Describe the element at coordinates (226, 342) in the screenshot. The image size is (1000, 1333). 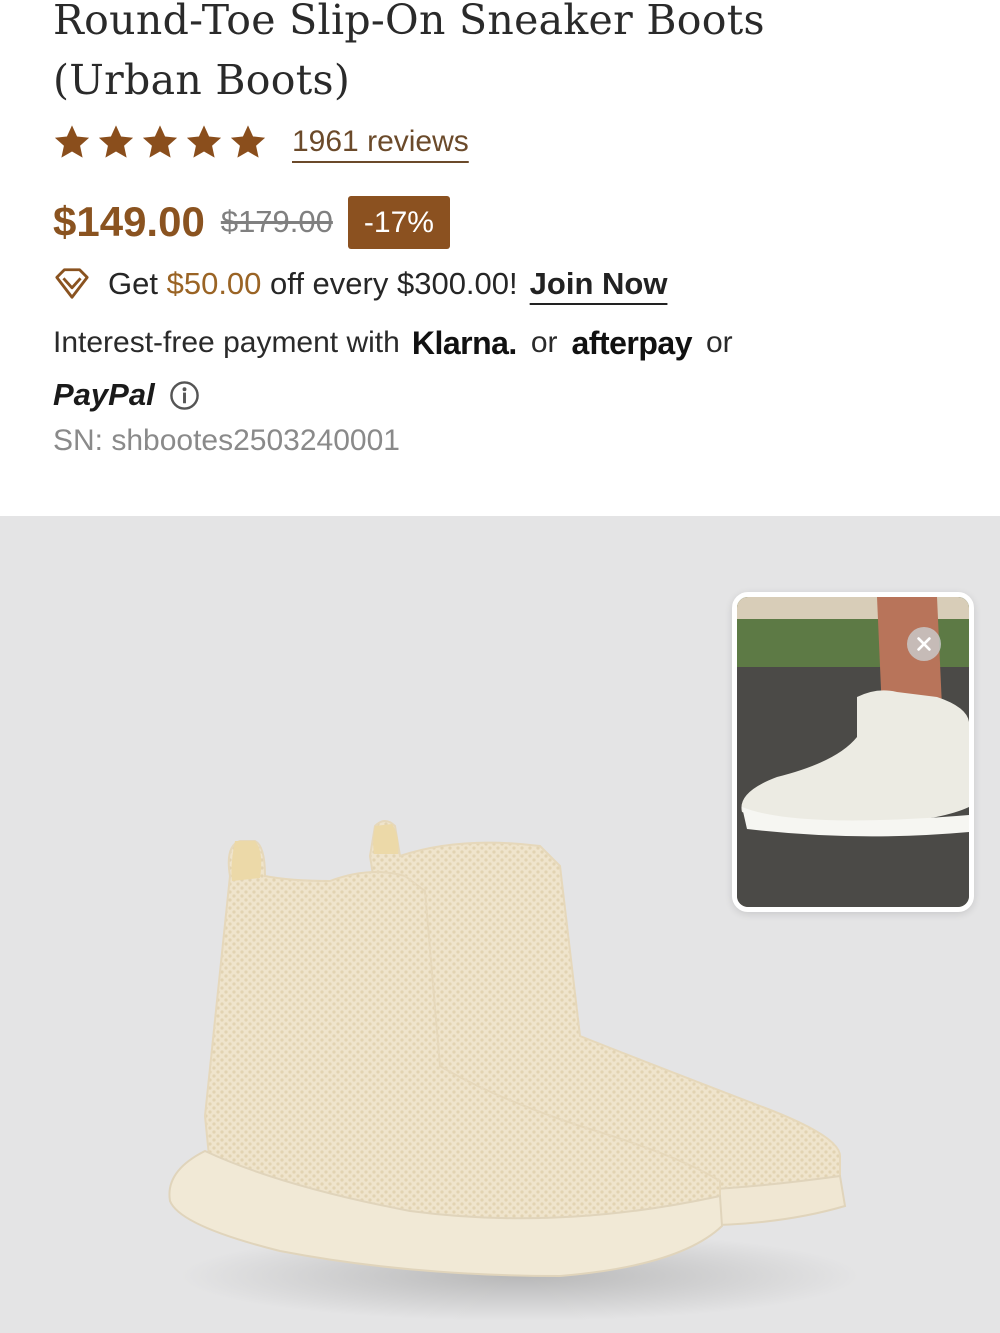
I see `payment-text: Interest-free payment with` at that location.